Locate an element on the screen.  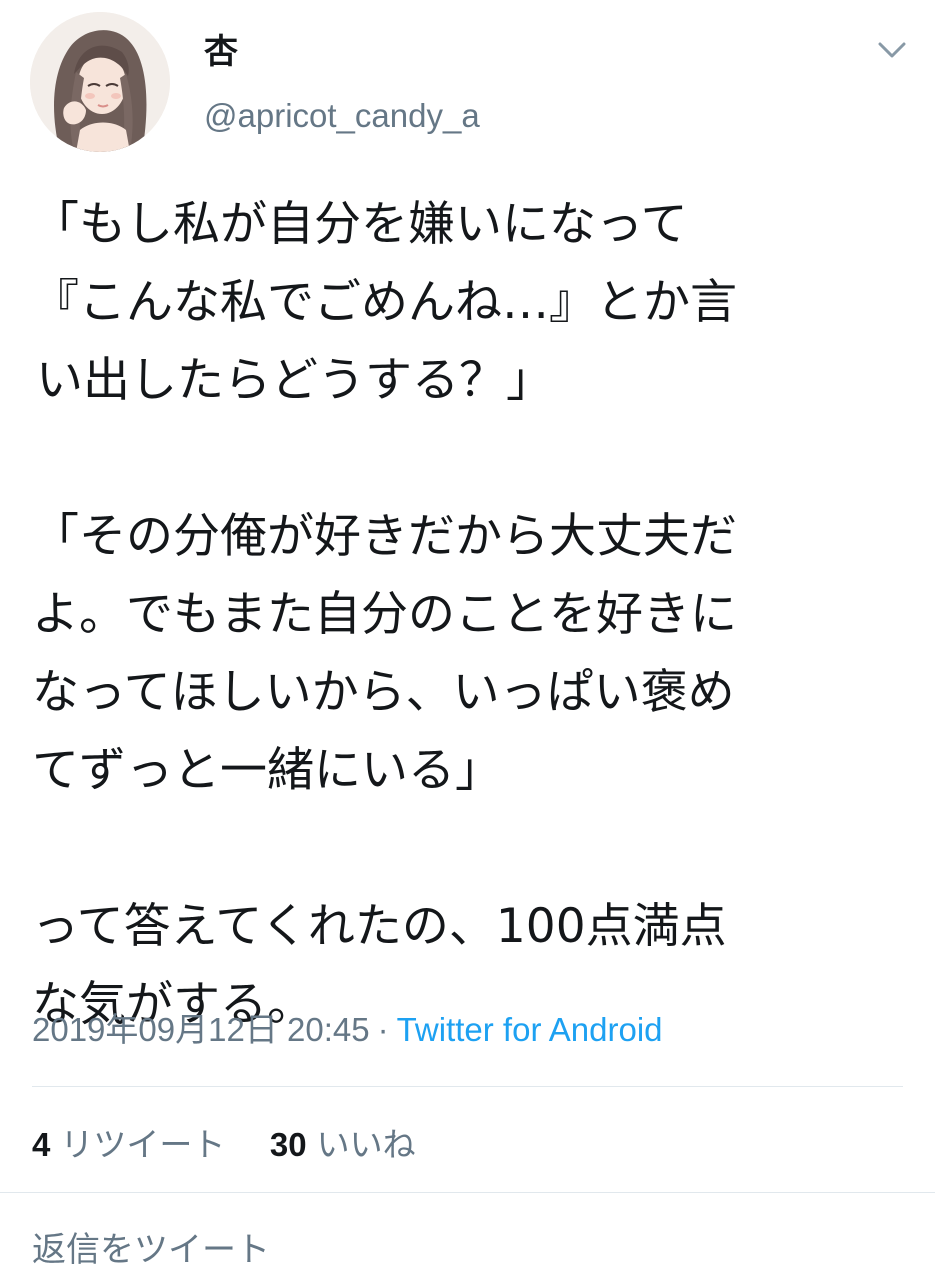
portrait-illustration is located at coordinates (100, 82).